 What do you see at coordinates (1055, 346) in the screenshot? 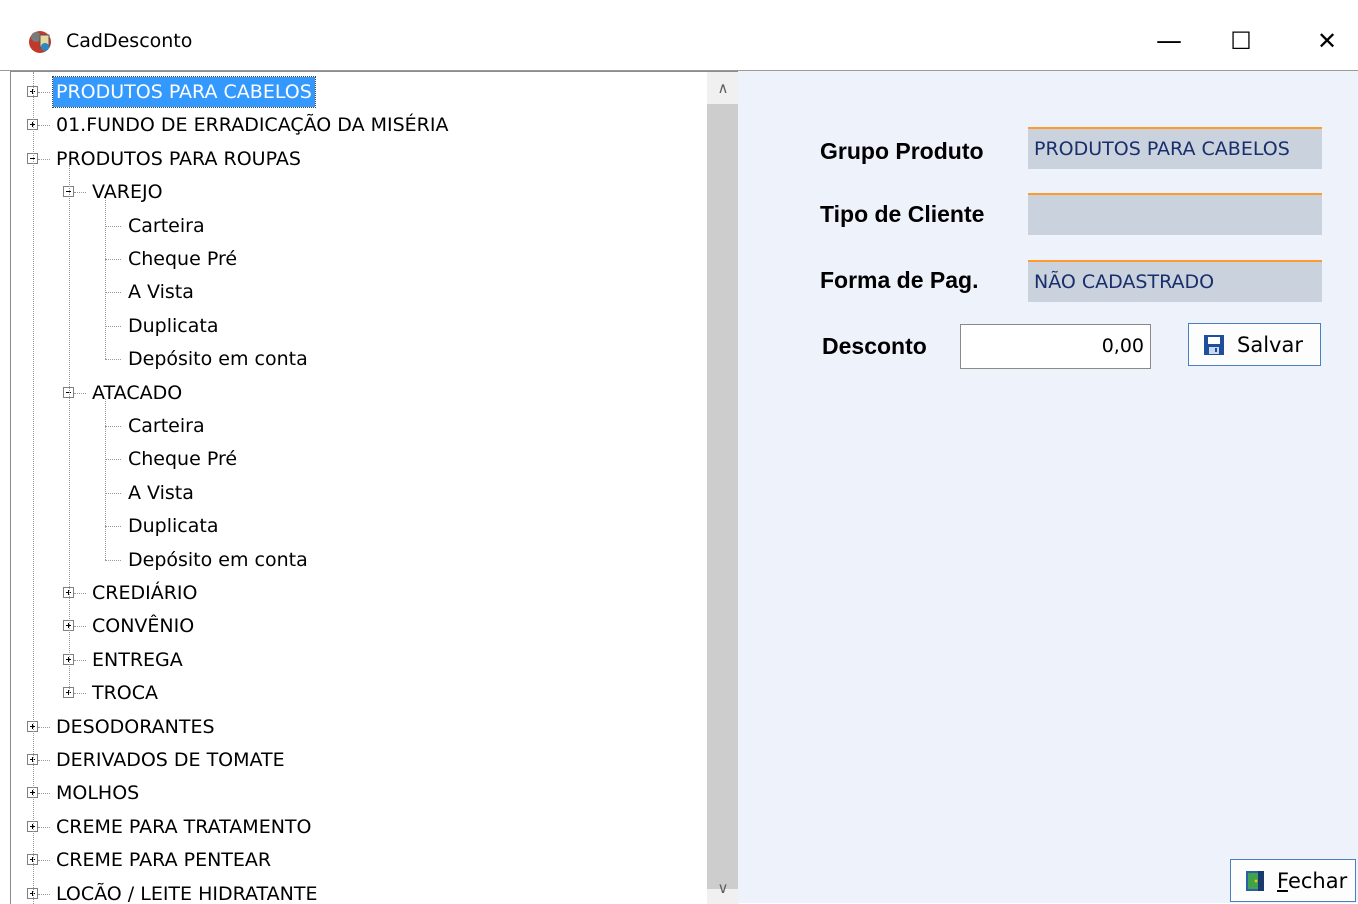
I see `desconto-input: 0,00` at bounding box center [1055, 346].